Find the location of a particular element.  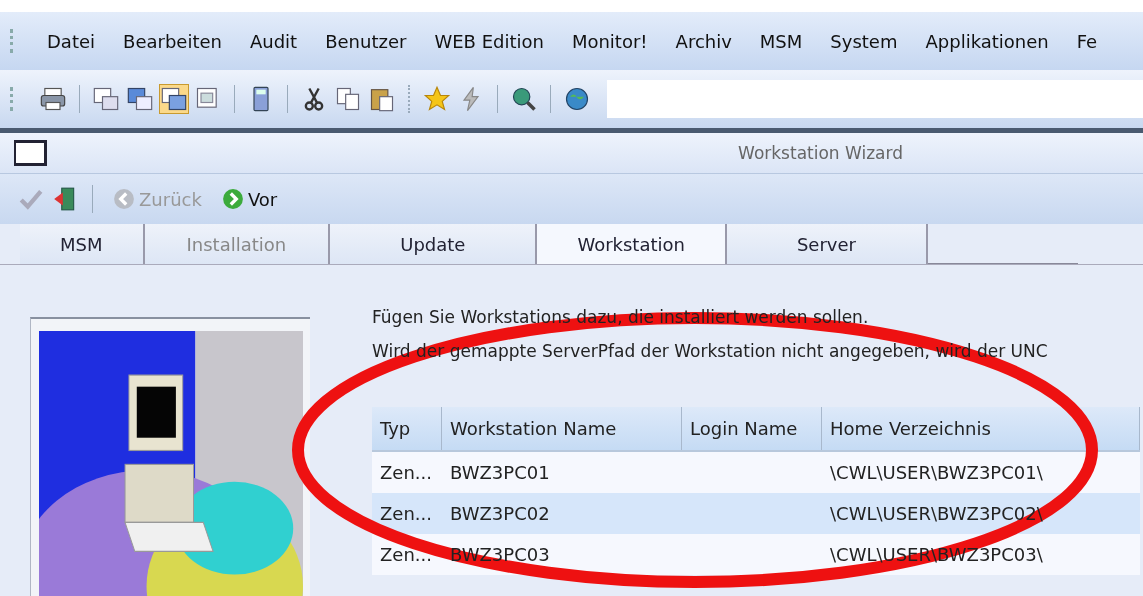

table-row: Zen... BWZ3PC01 \CWL\USER\BWZ3PC01\ is located at coordinates (756, 472).